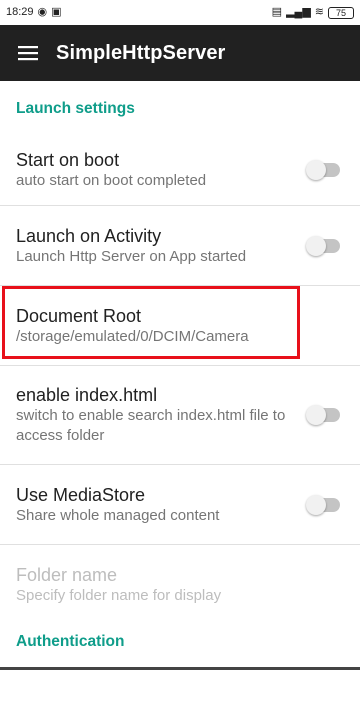  I want to click on start-on-boot-switch, so click(324, 170).